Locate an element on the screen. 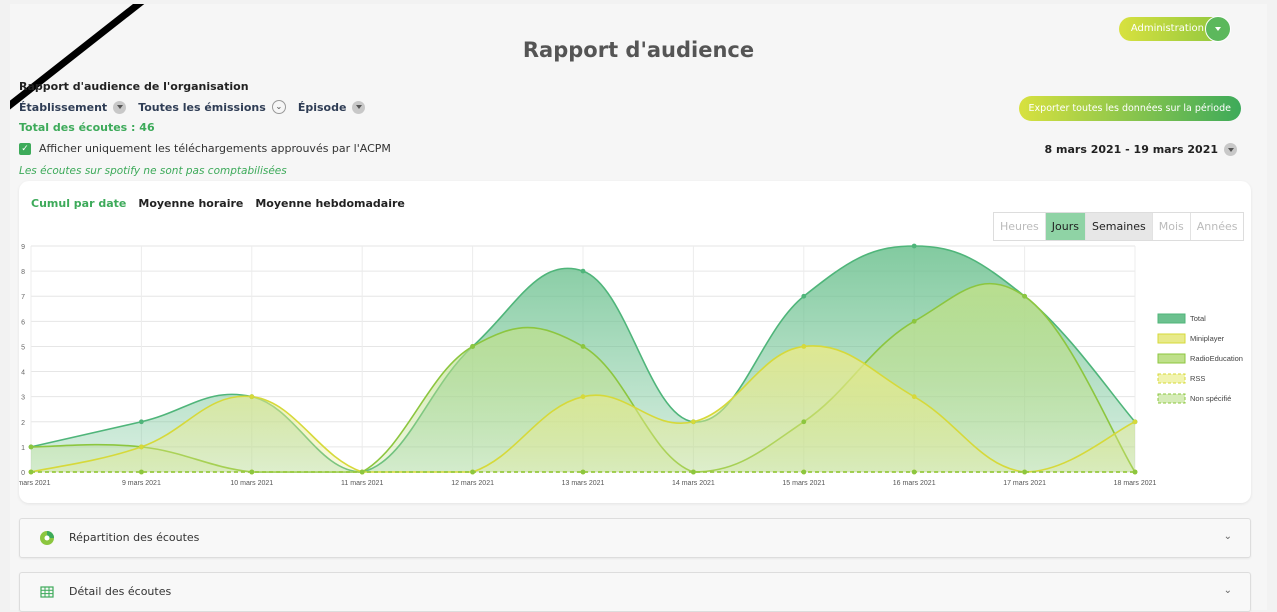 This screenshot has height=612, width=1277. date-range-picker: 8 mars 2021 - 19 mars 2021 is located at coordinates (1141, 149).